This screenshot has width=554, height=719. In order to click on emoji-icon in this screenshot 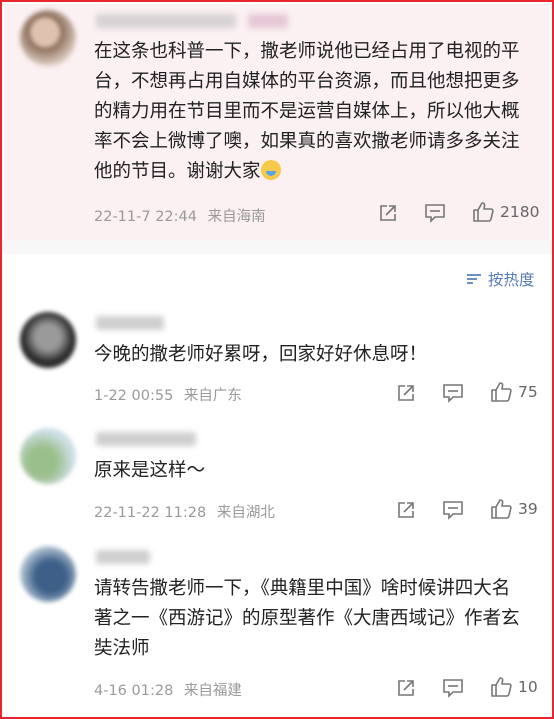, I will do `click(270, 170)`.